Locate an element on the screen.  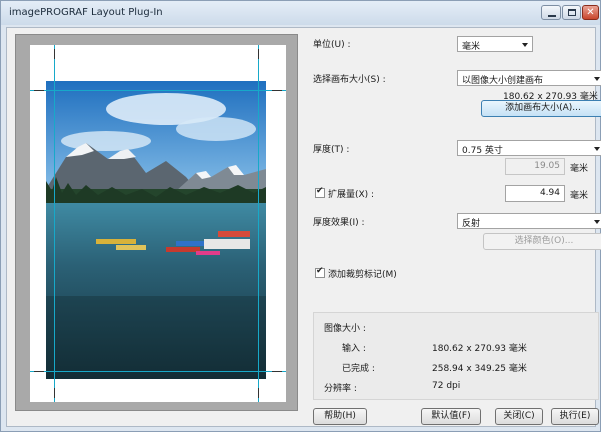
unit-value: 毫米 is located at coordinates (471, 47).